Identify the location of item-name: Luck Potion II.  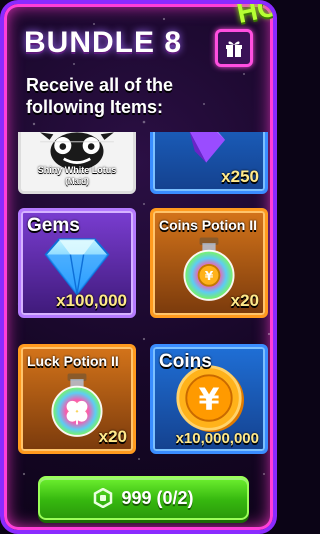
(73, 361).